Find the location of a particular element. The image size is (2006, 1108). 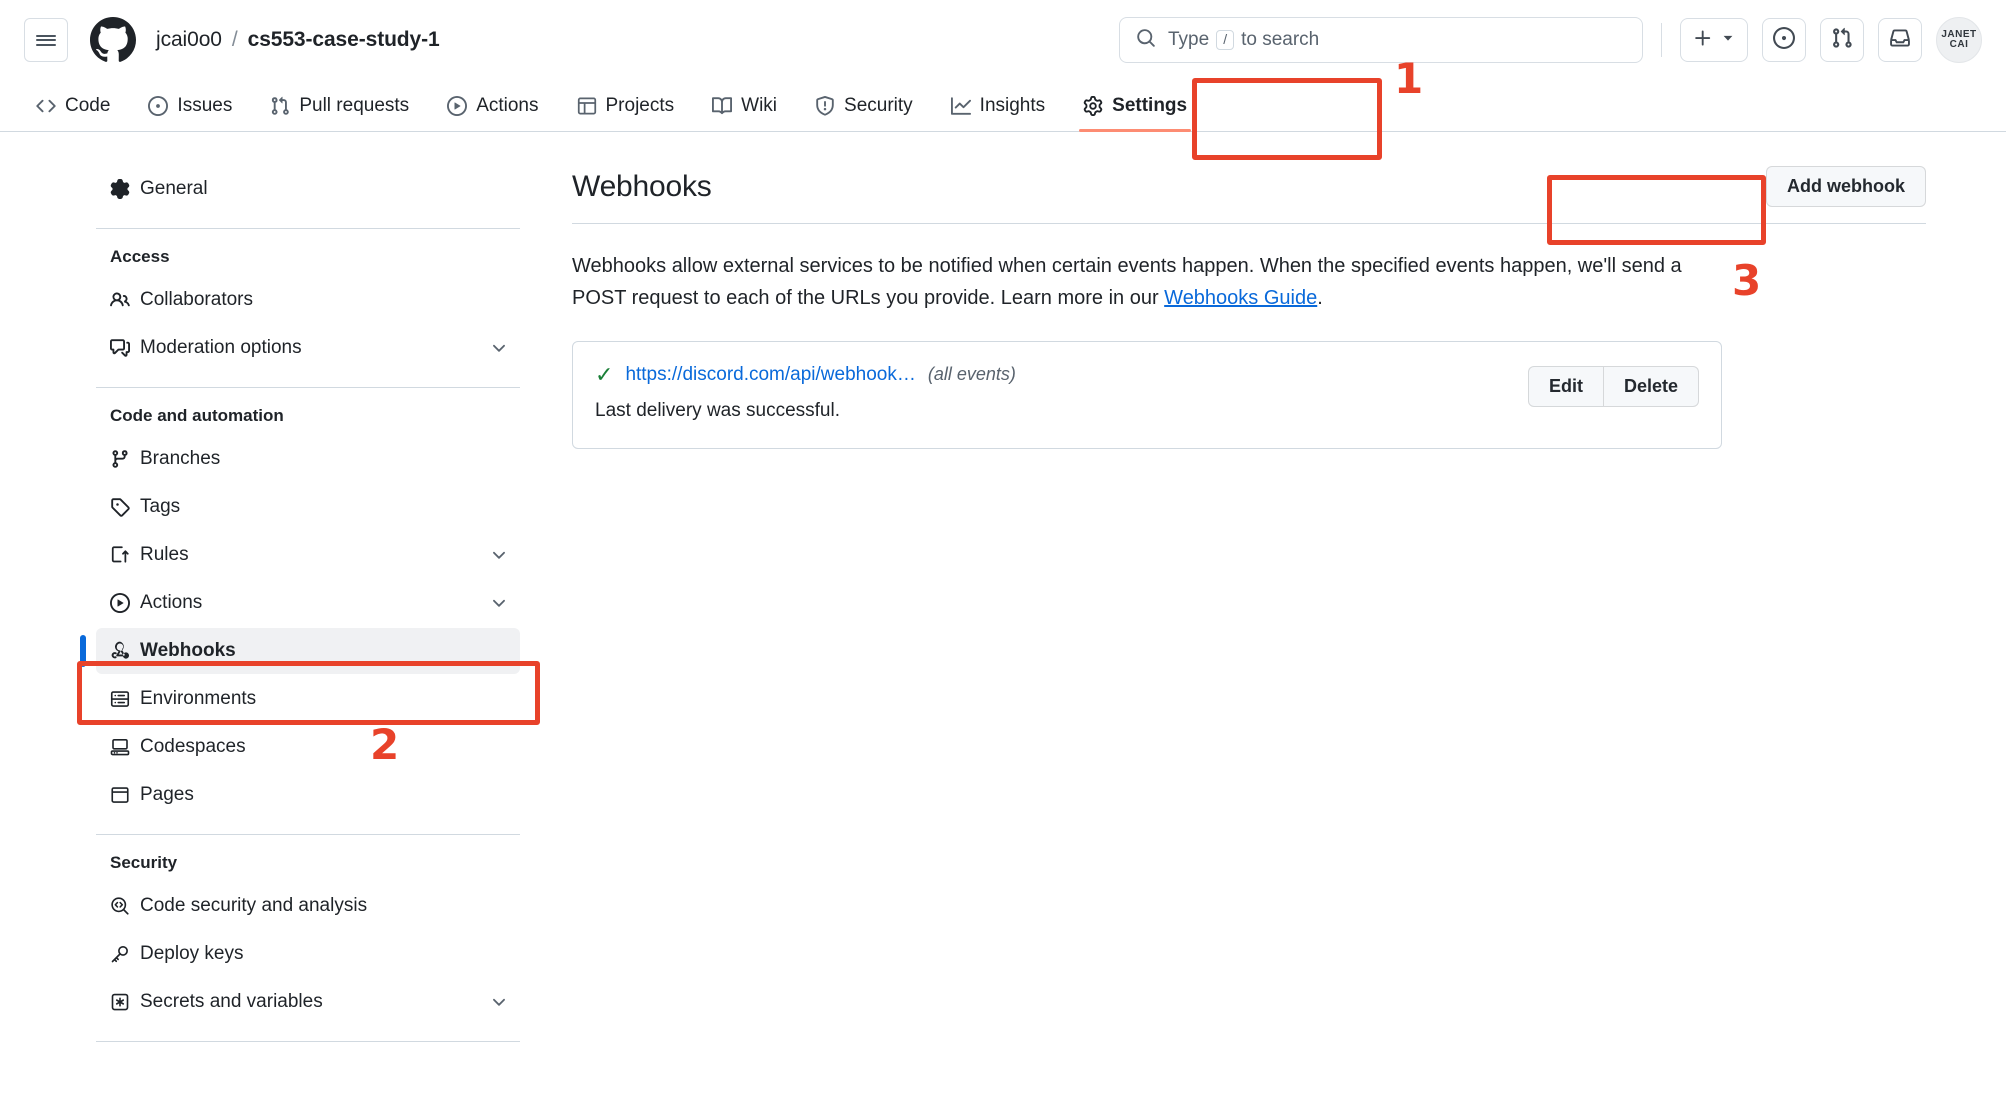

sidebar-item-code-security-and-analysis: Code security and analysis is located at coordinates (308, 906).